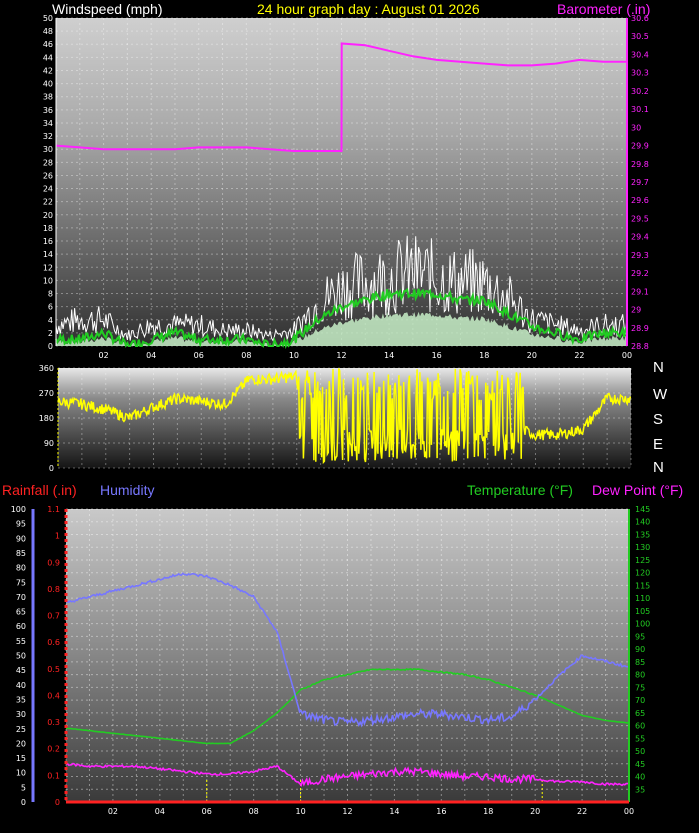 The width and height of the screenshot is (699, 833). I want to click on wind-x-tick-label: 20, so click(532, 355).